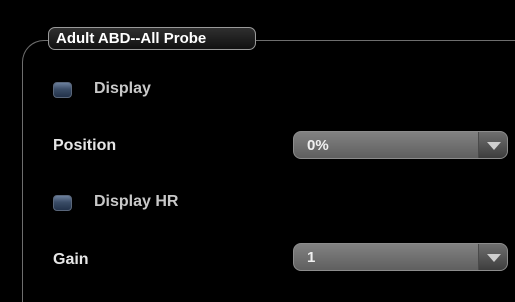 Image resolution: width=515 pixels, height=302 pixels. I want to click on display-checkbox-label: Display, so click(122, 89).